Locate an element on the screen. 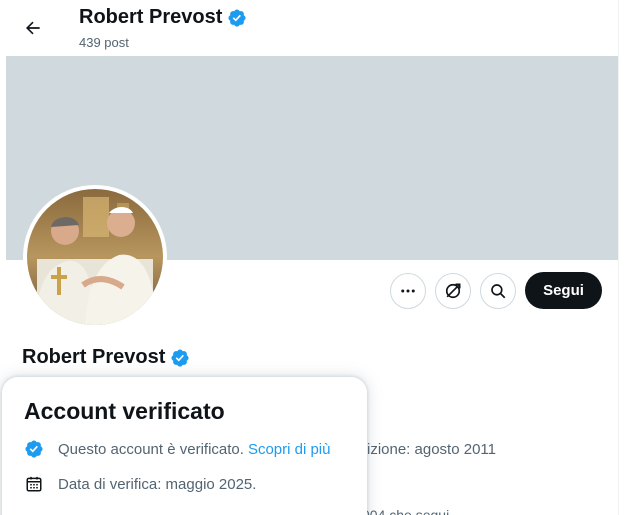 Image resolution: width=630 pixels, height=515 pixels. column-divider is located at coordinates (618, 257).